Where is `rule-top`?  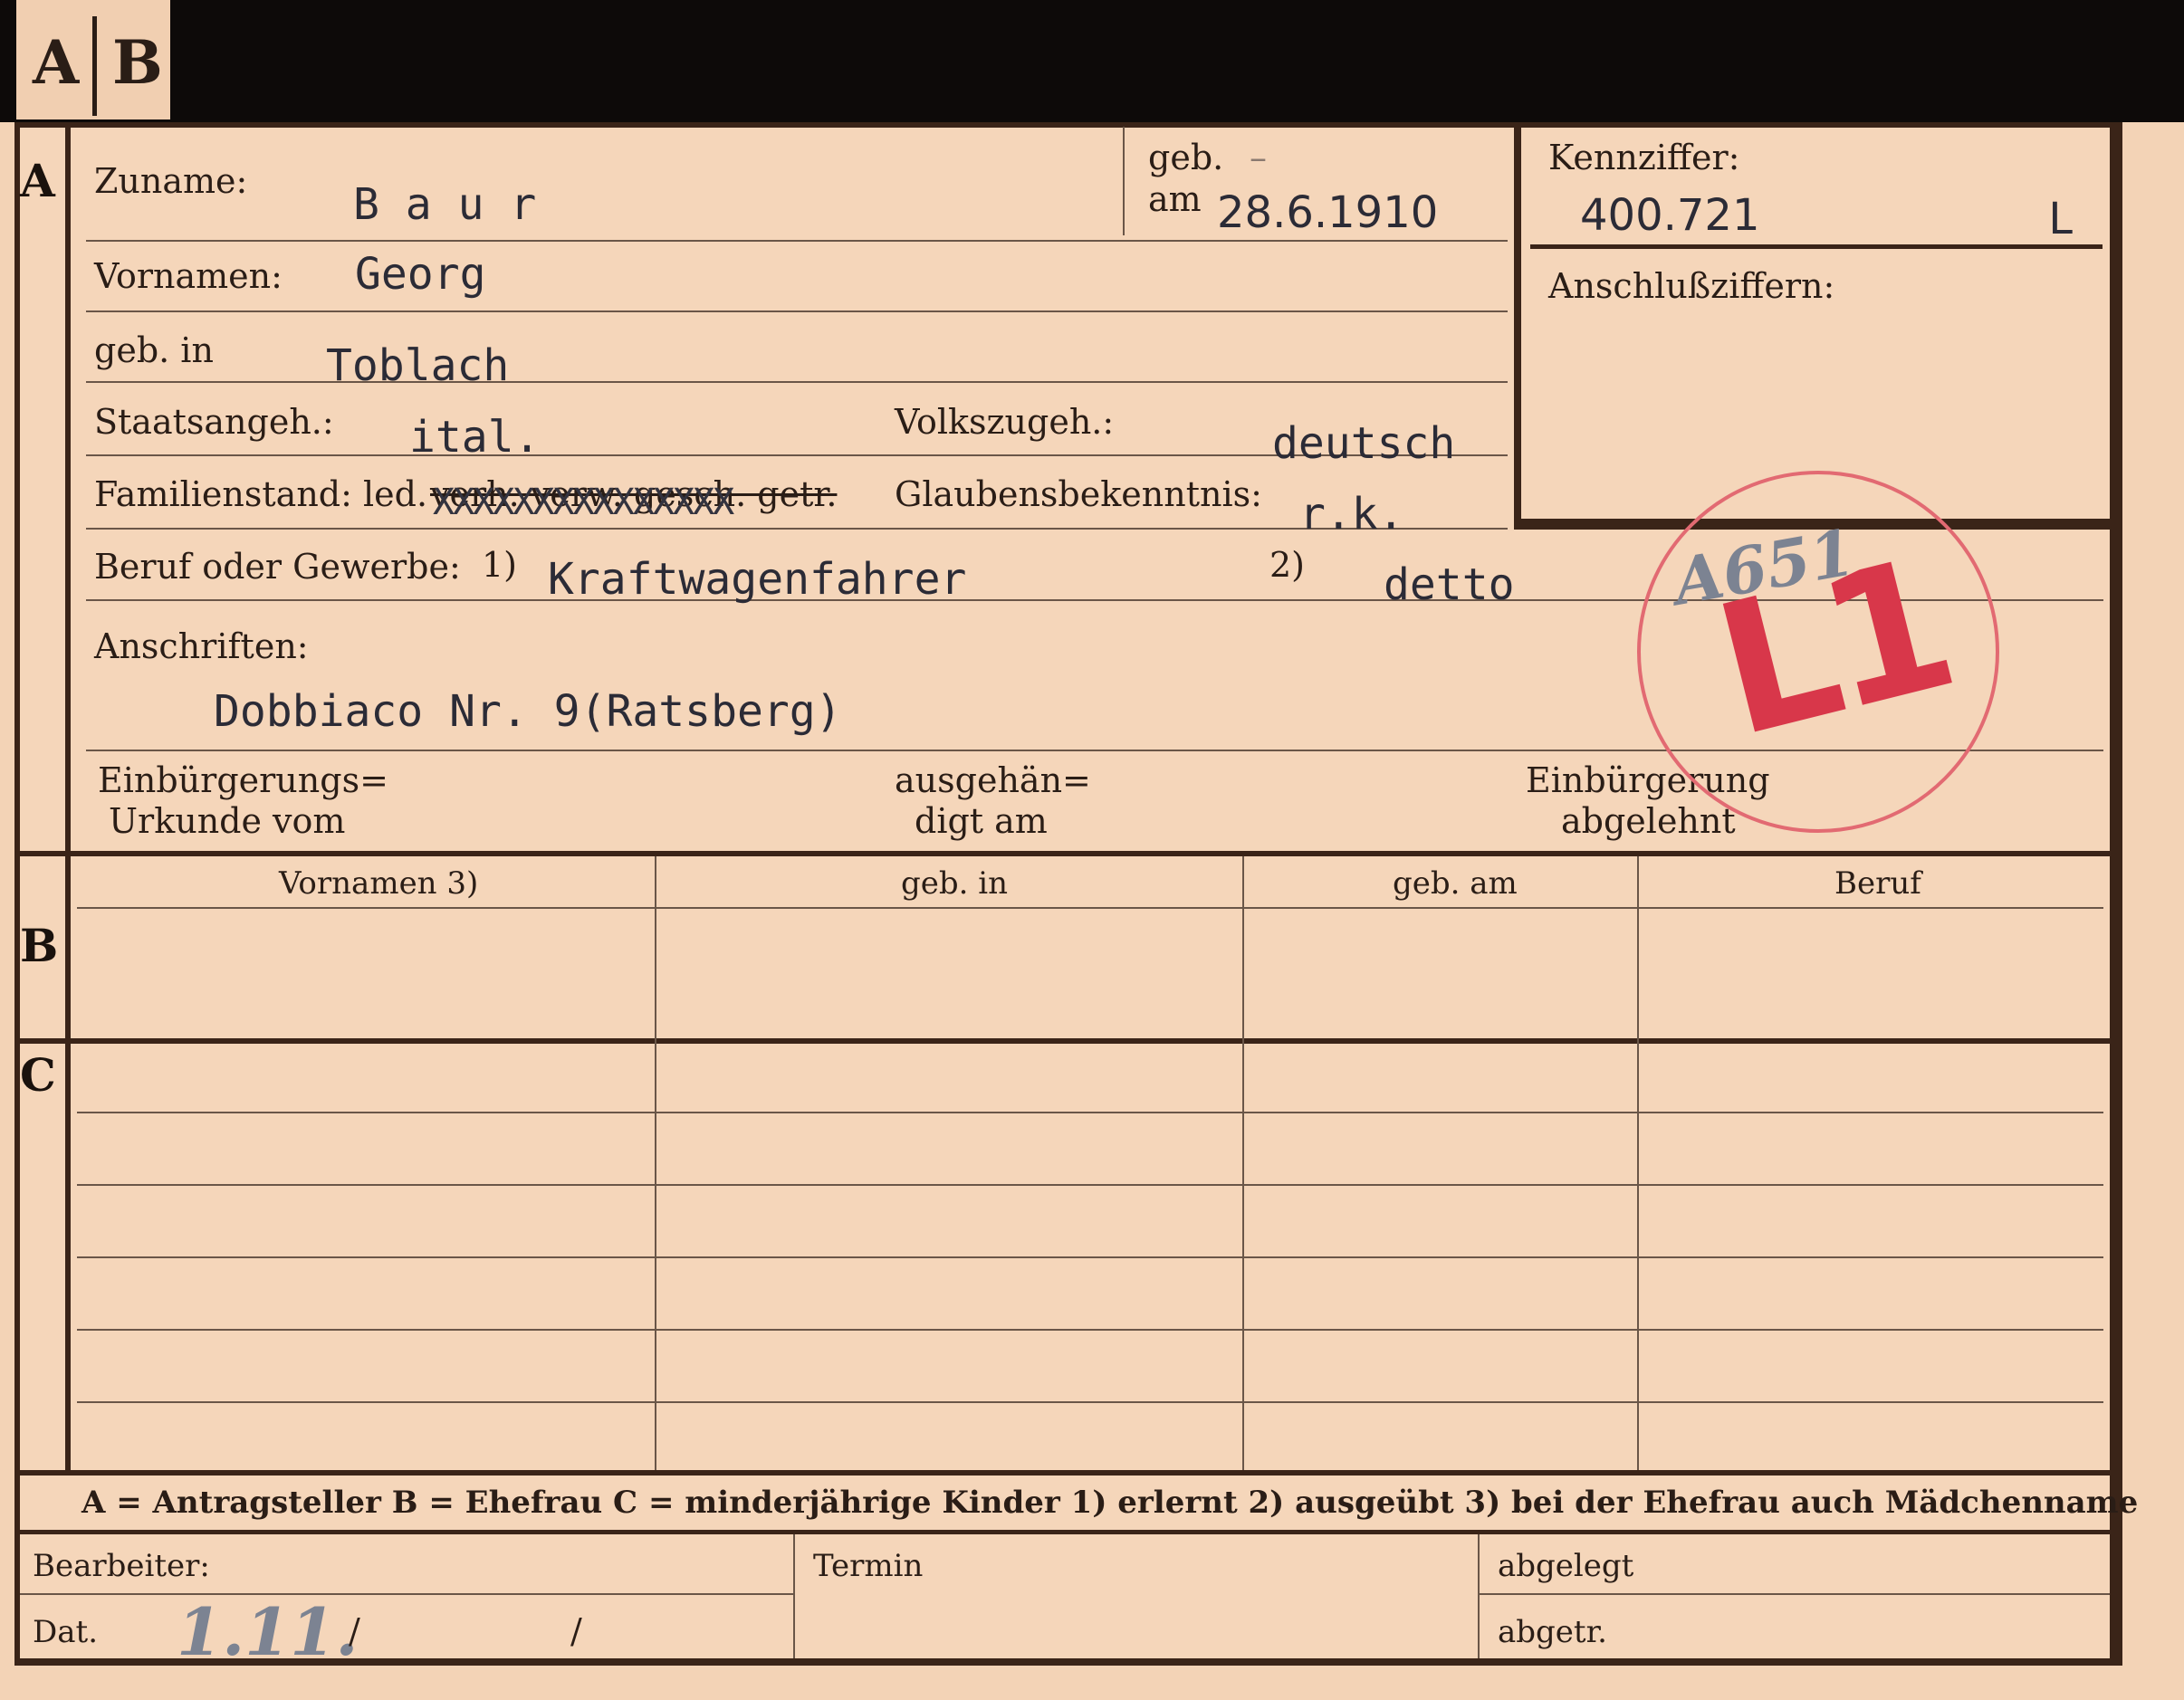 rule-top is located at coordinates (1068, 125).